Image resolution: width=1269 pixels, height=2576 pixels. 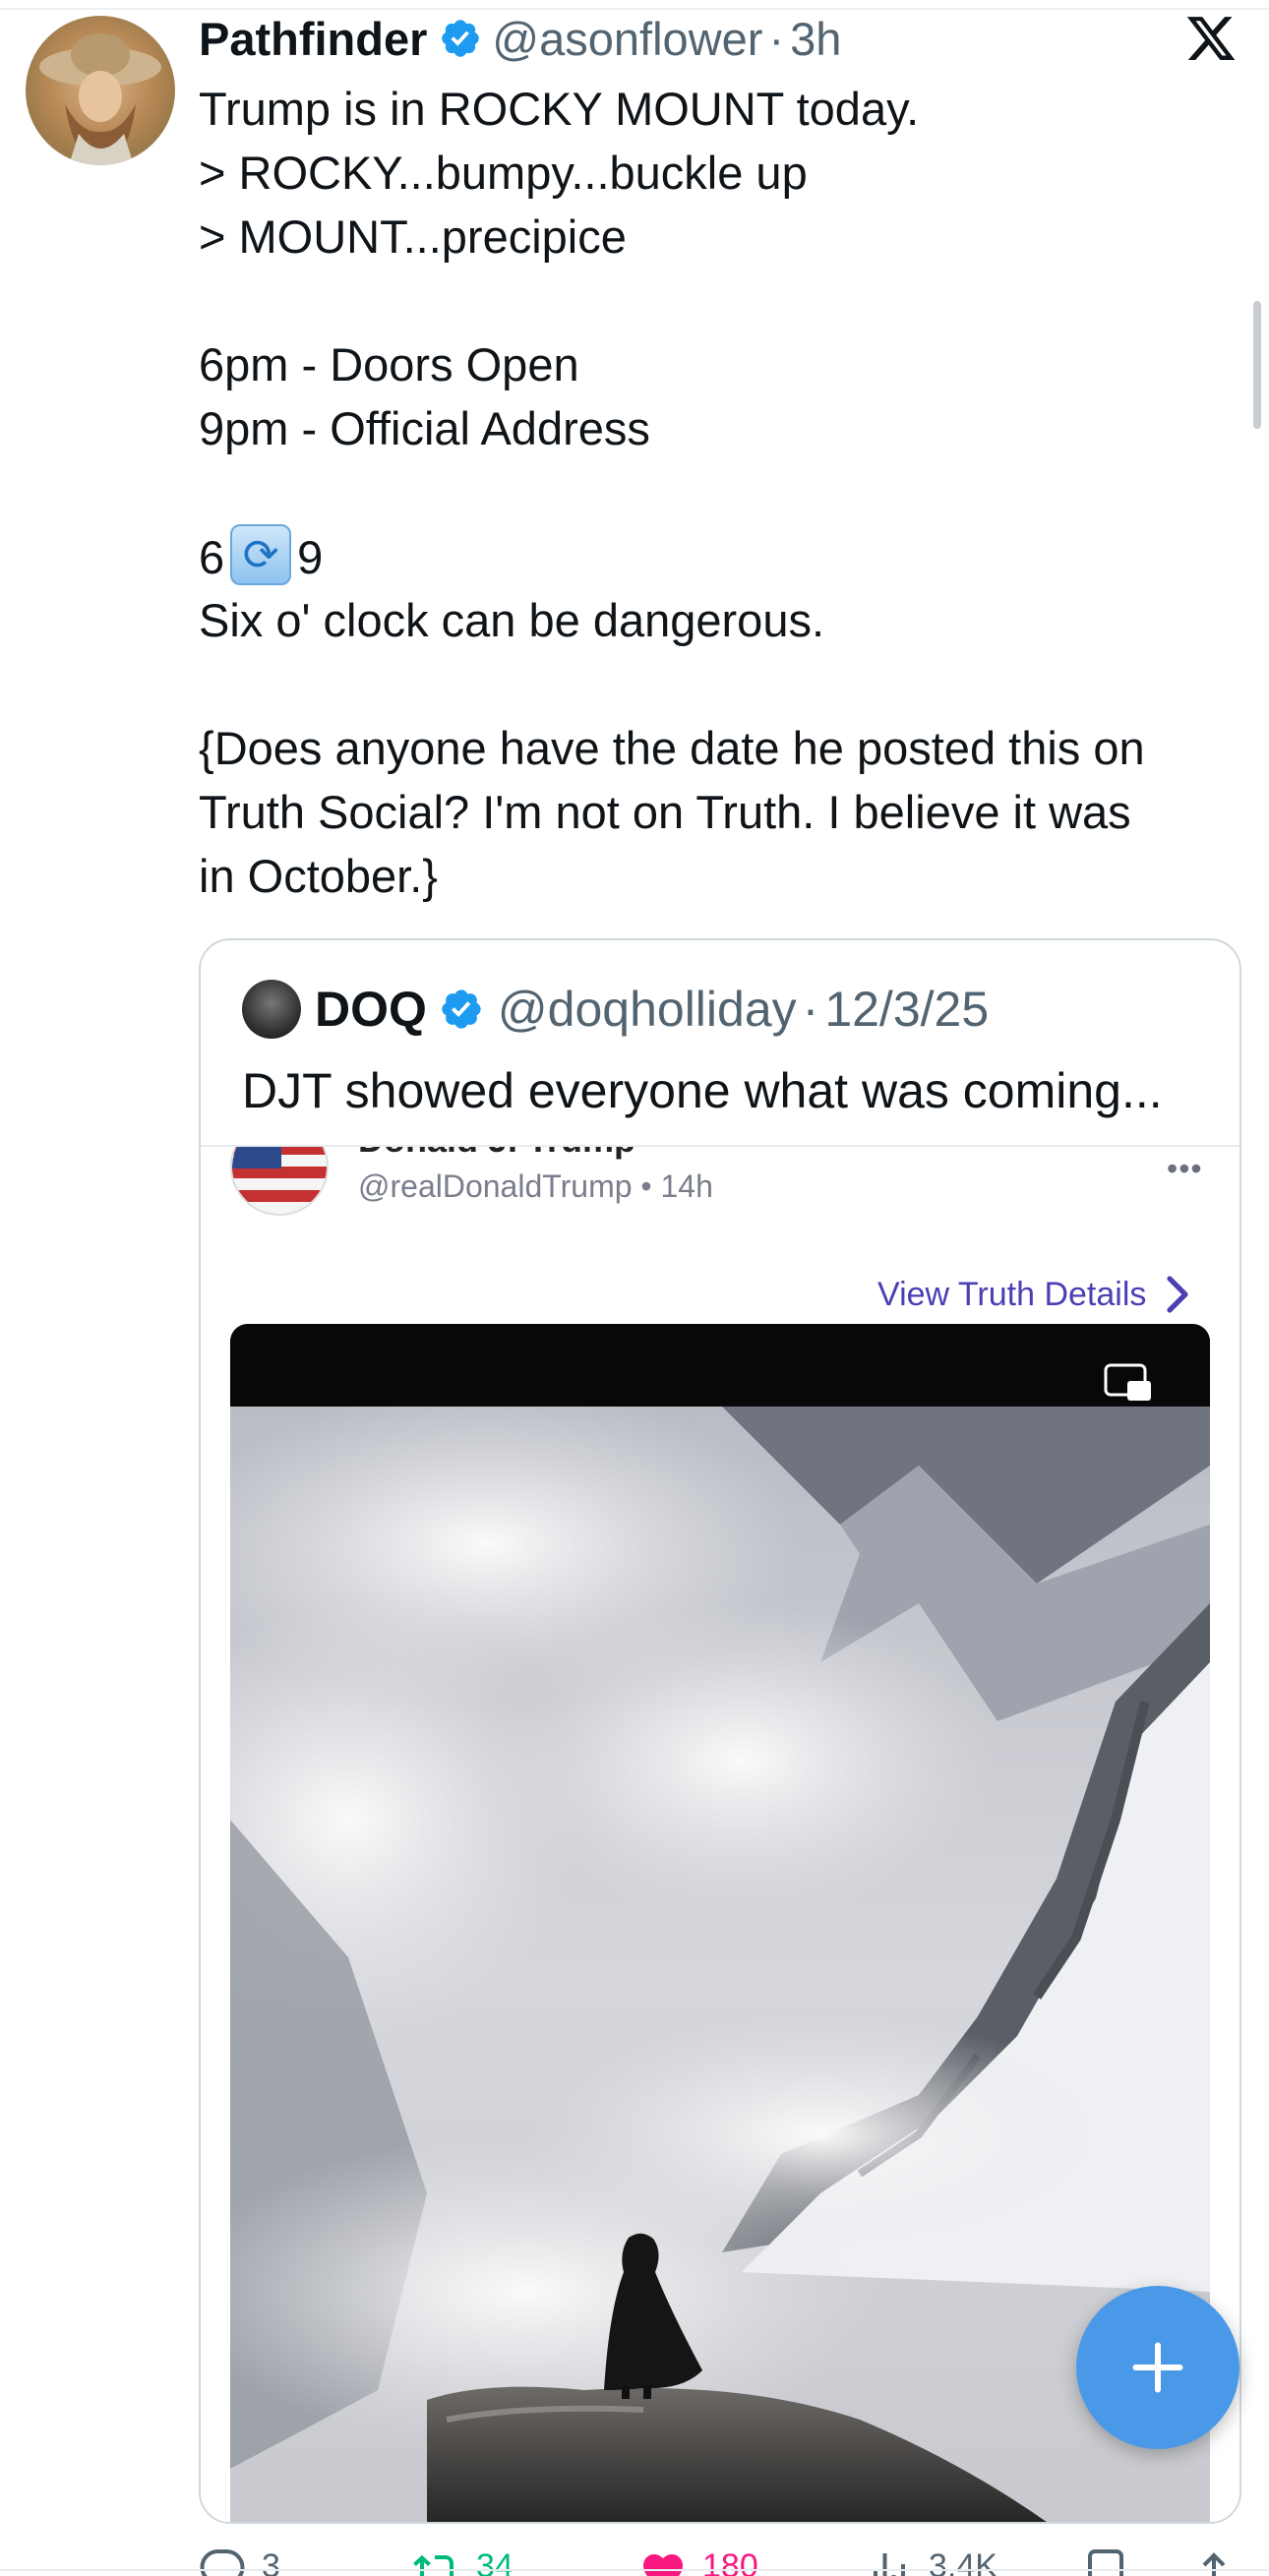 What do you see at coordinates (503, 173) in the screenshot?
I see `tweet-line: > ROCKY...bumpy...buckle up` at bounding box center [503, 173].